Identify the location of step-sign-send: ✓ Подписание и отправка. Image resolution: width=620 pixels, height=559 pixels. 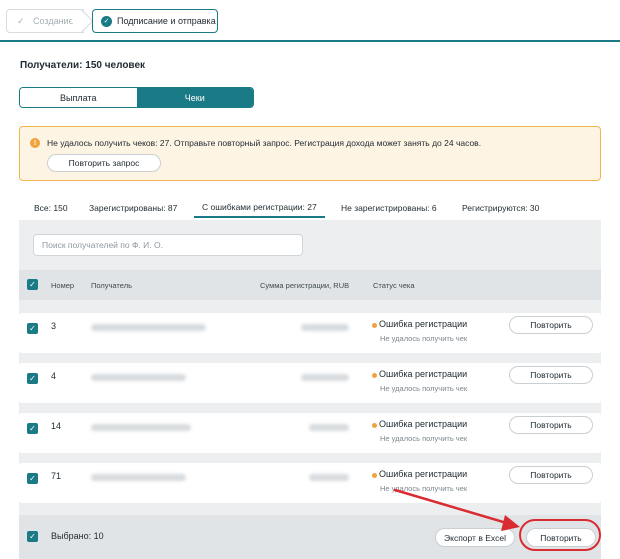
(155, 21).